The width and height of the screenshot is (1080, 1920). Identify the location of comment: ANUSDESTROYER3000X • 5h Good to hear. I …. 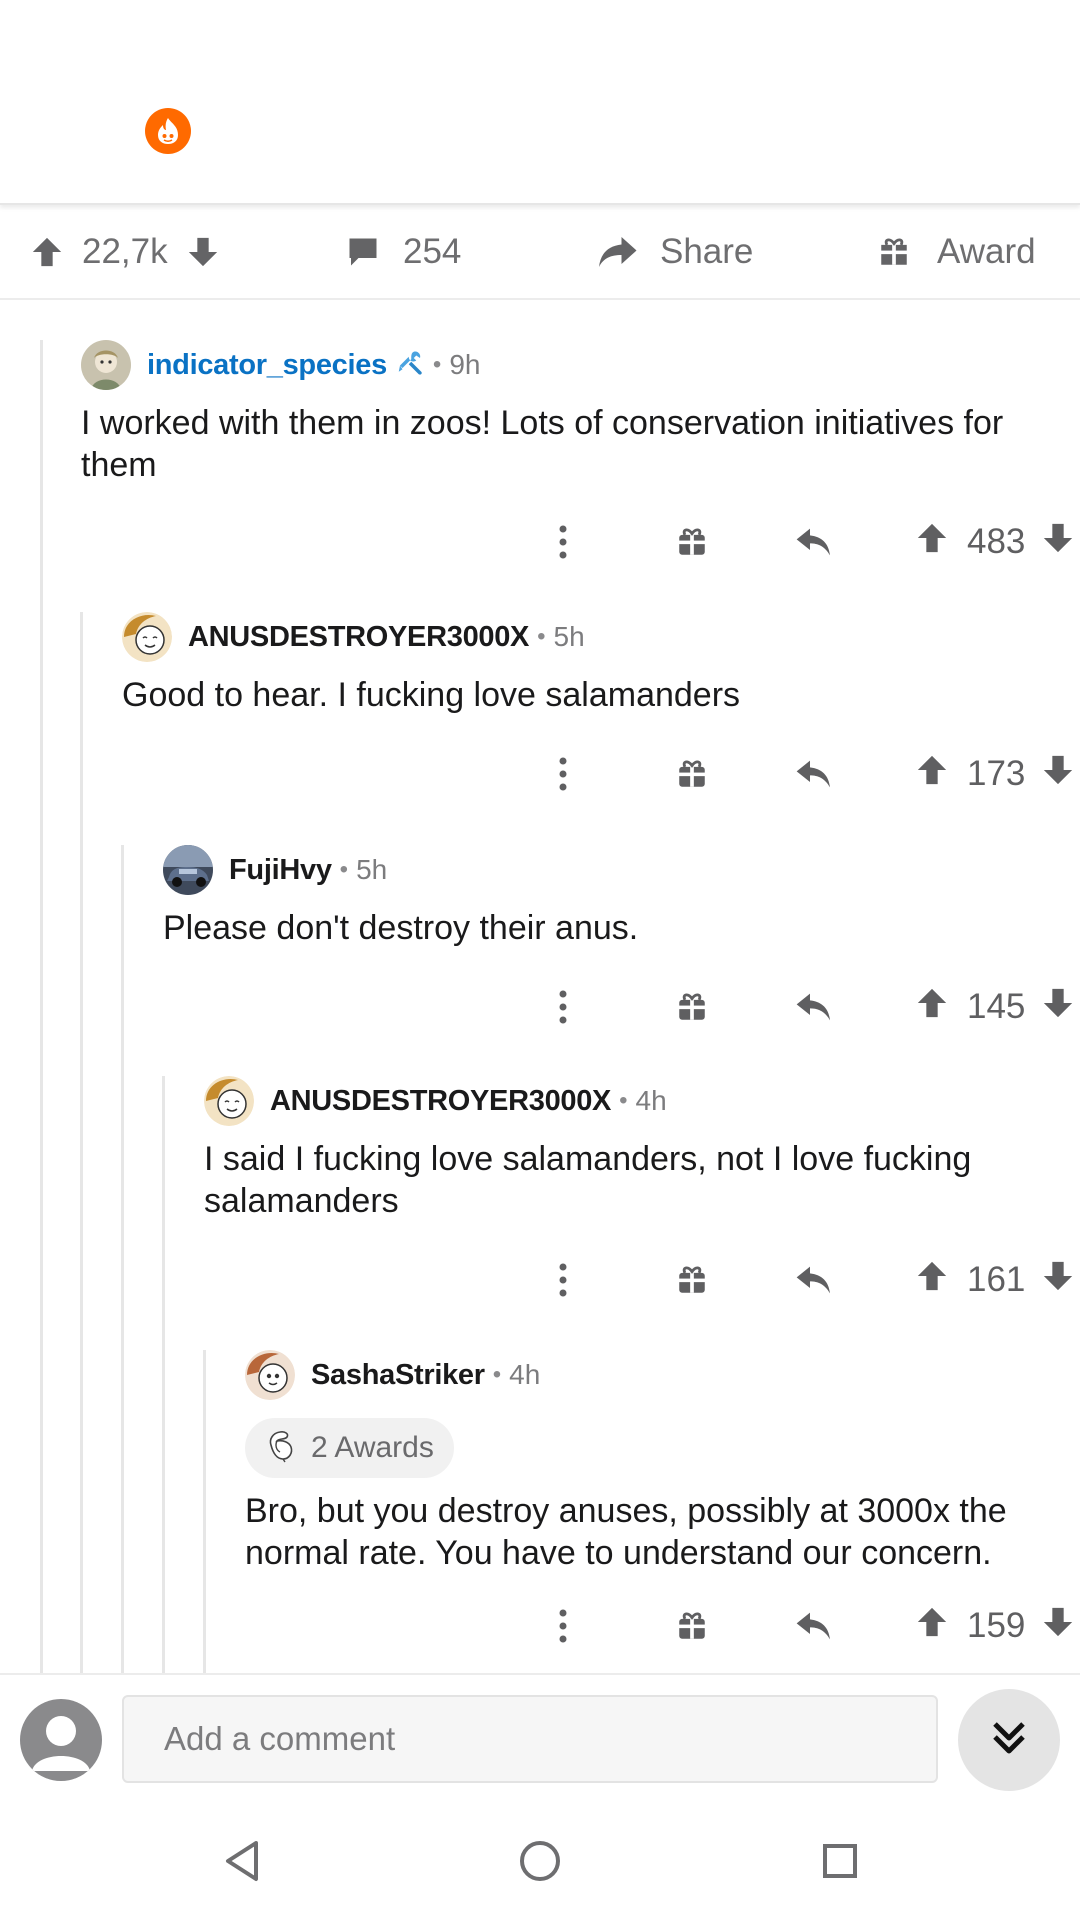
(586, 664).